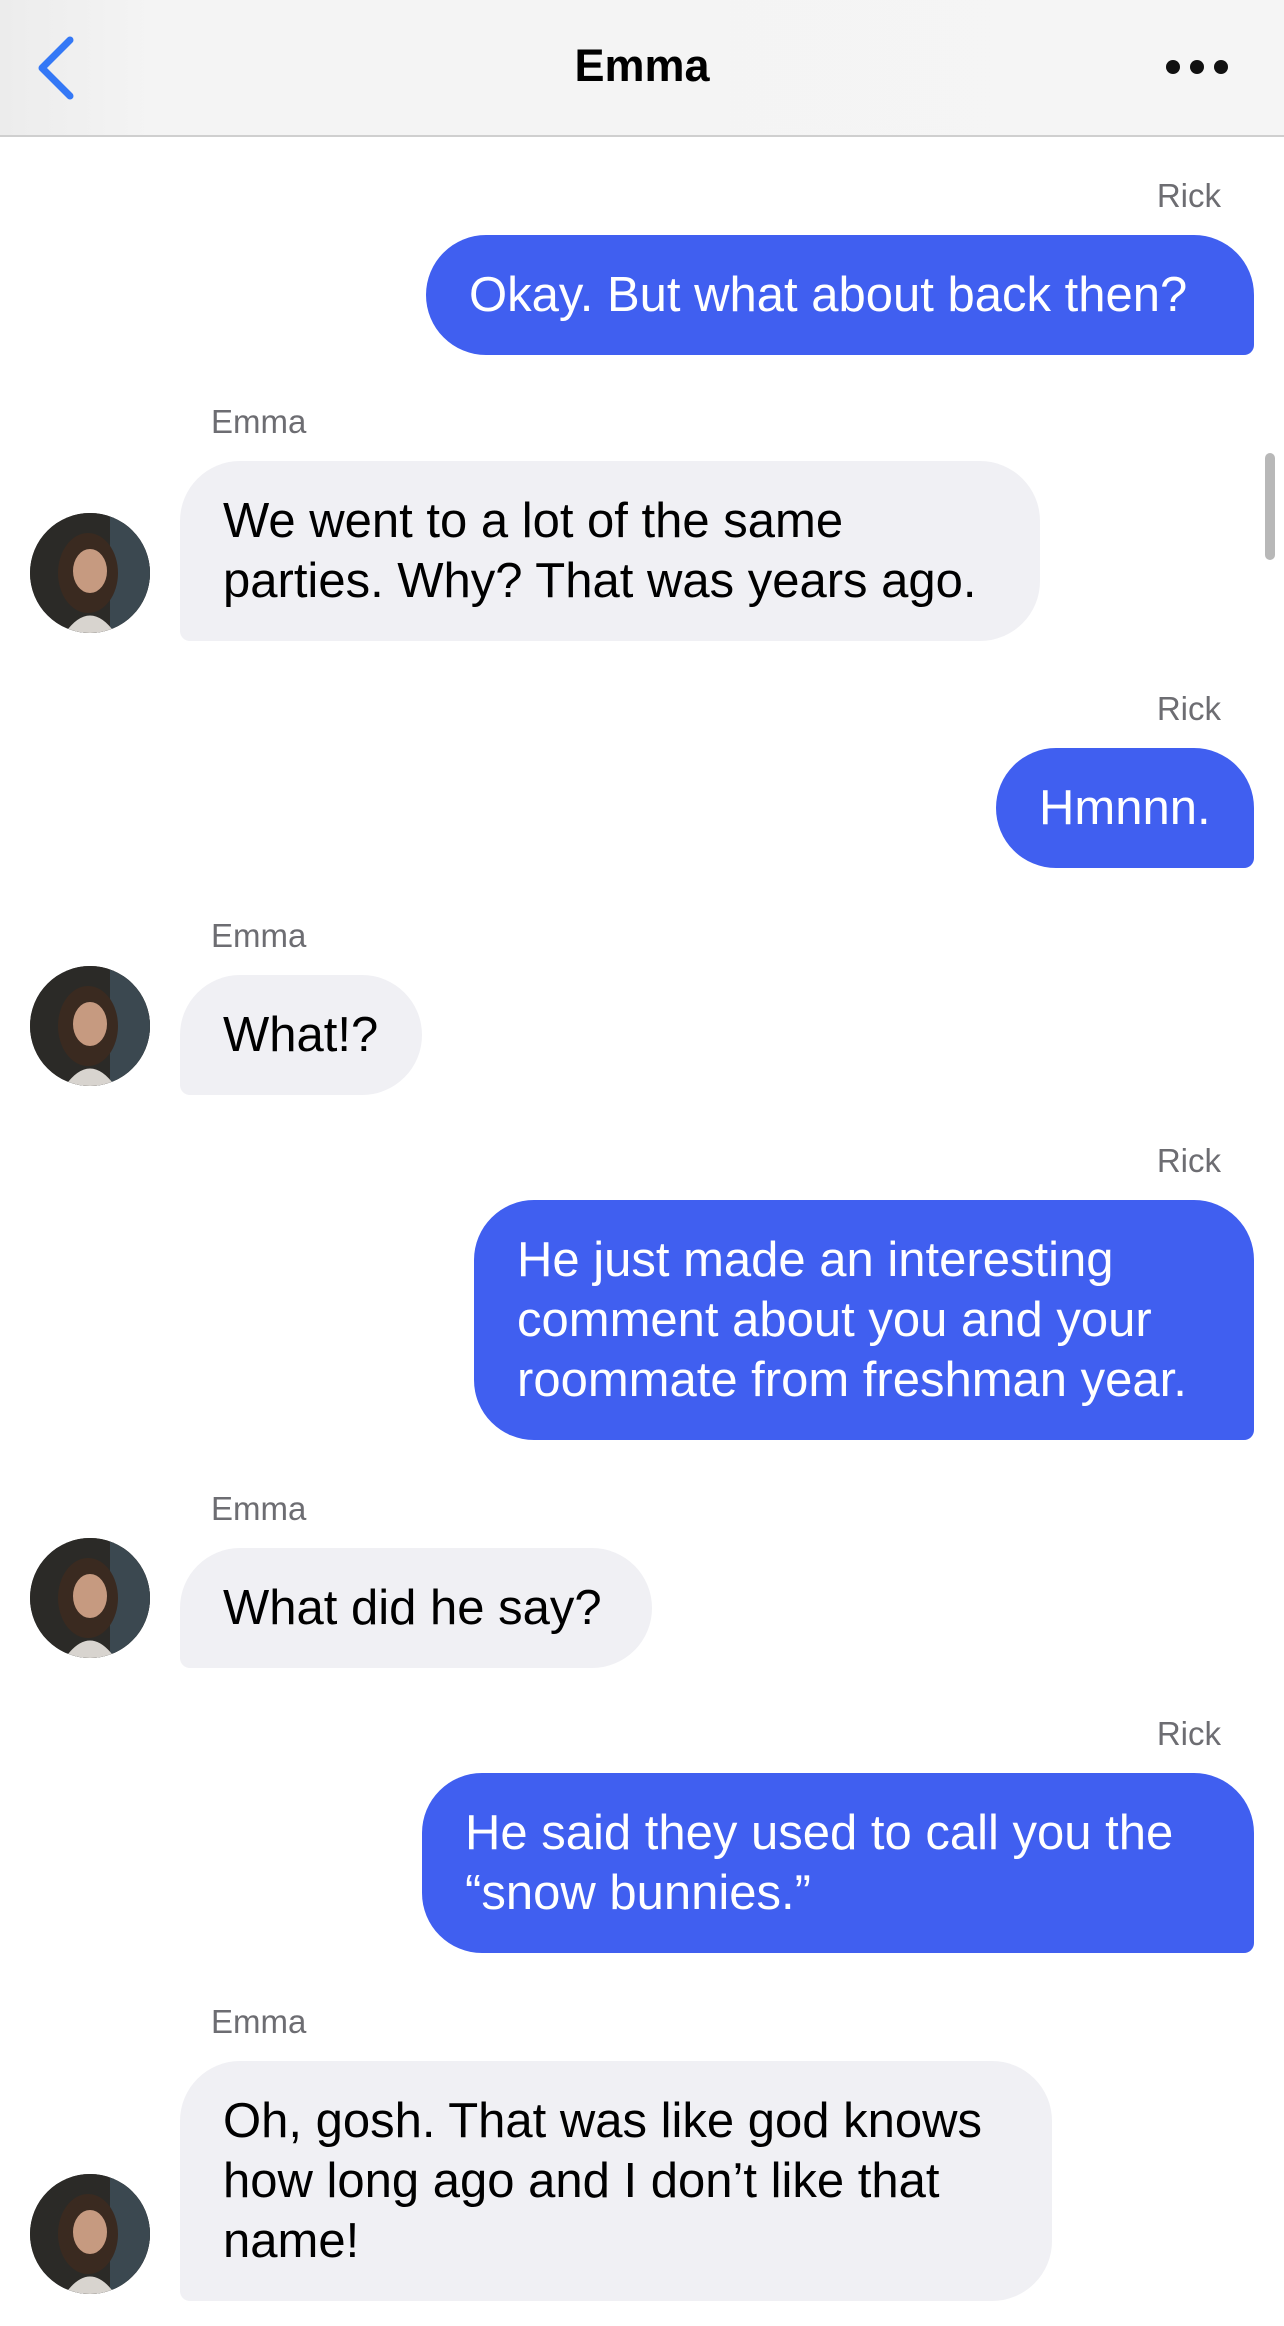  I want to click on message-line: parties. Why? That was years ago., so click(600, 581).